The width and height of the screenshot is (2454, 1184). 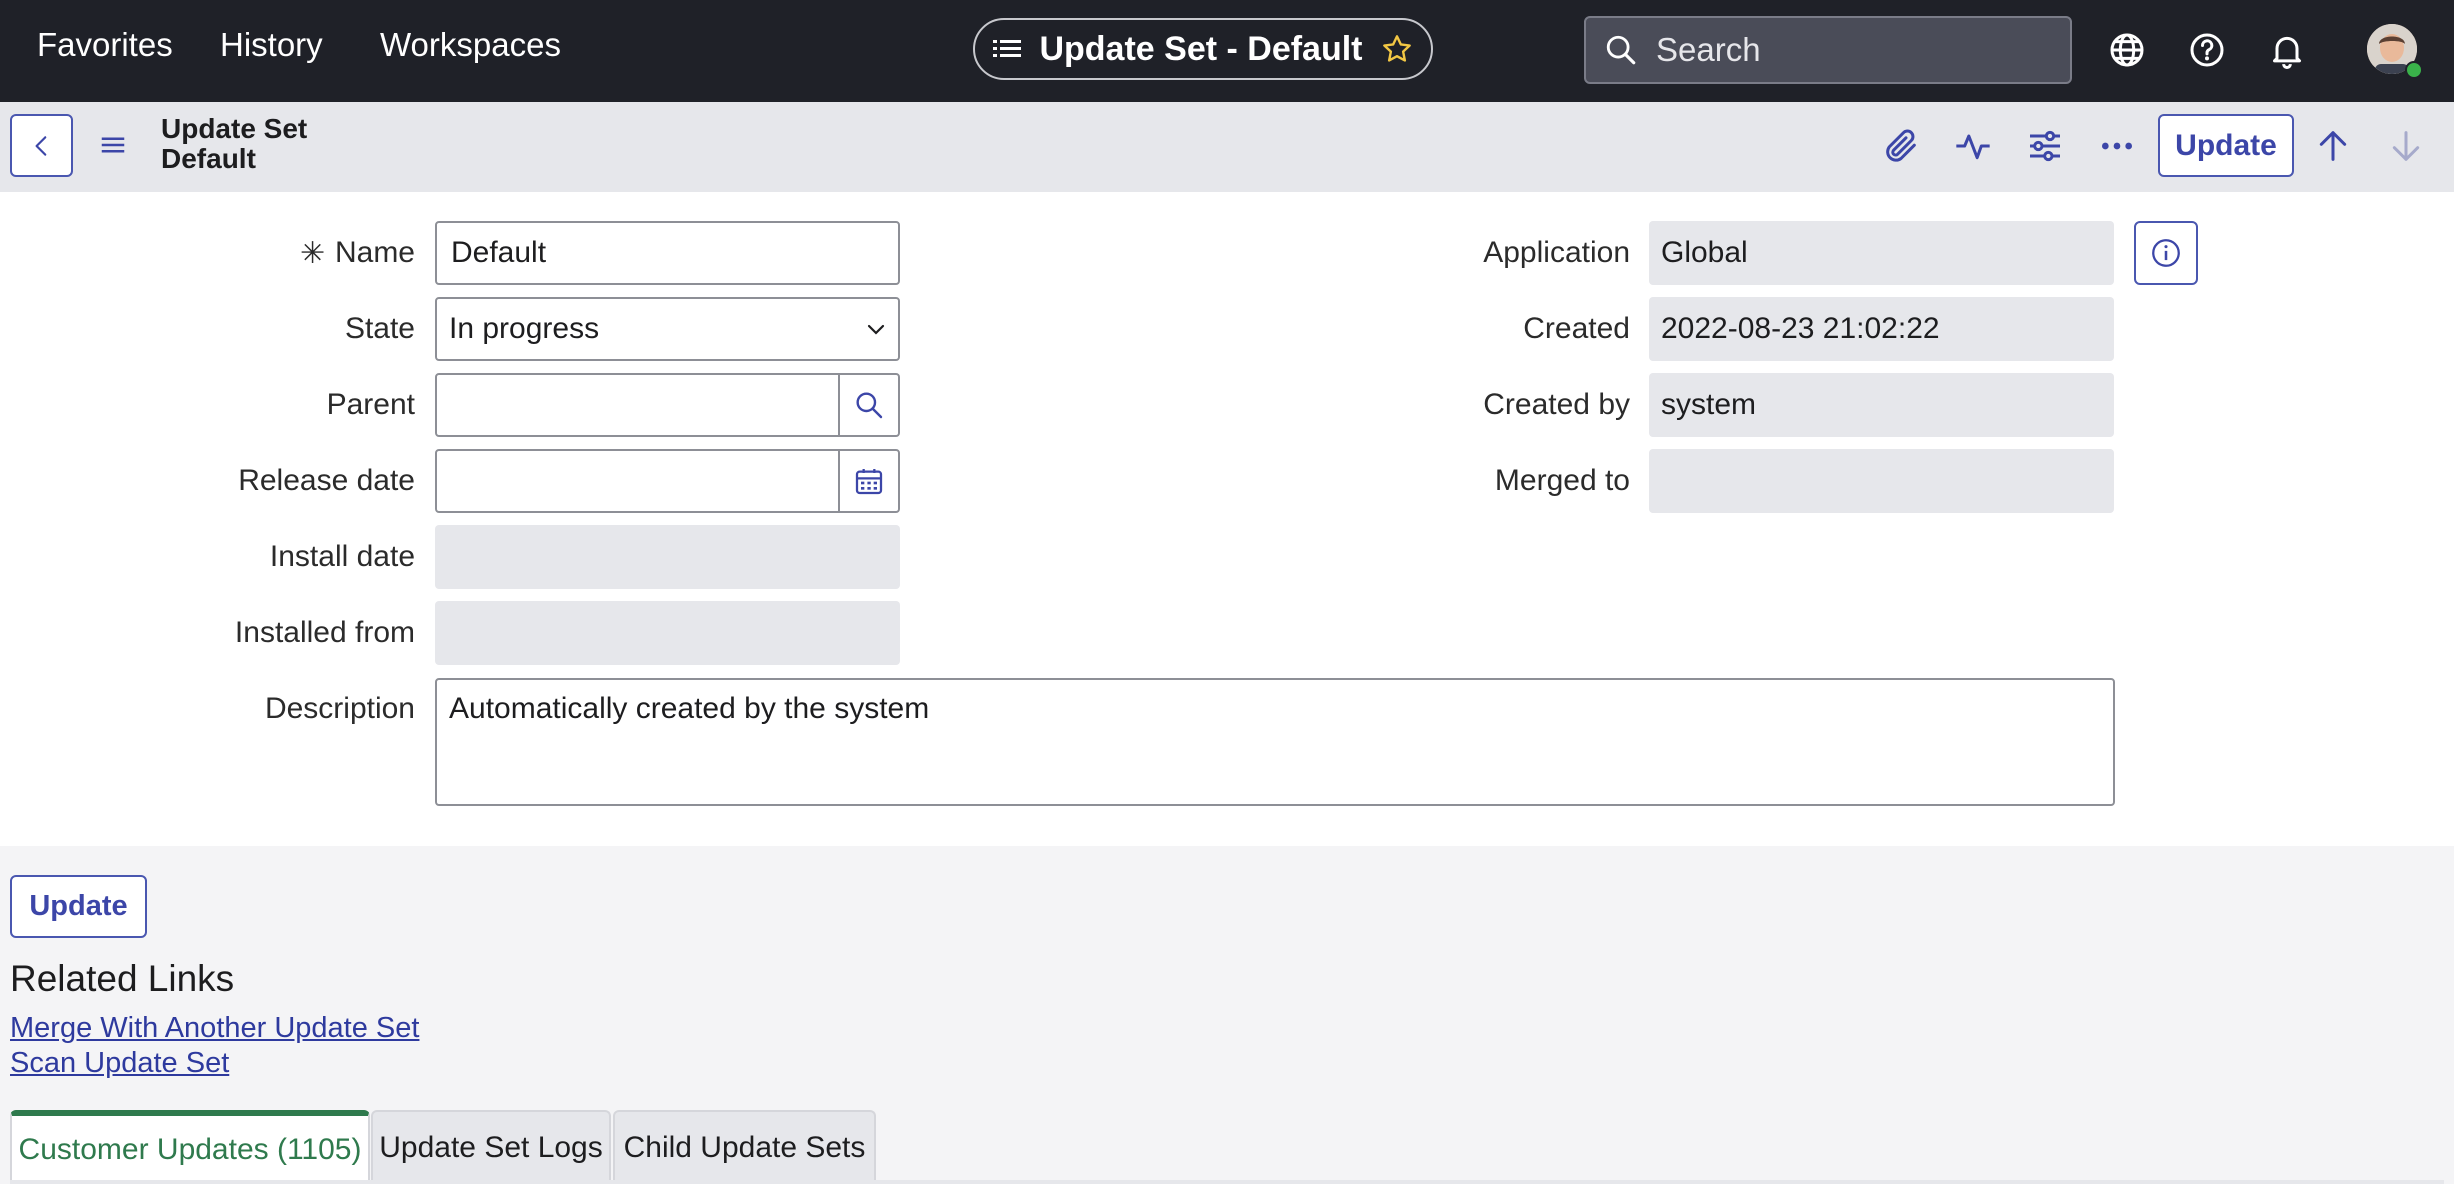 What do you see at coordinates (667, 557) in the screenshot?
I see `install-date-field` at bounding box center [667, 557].